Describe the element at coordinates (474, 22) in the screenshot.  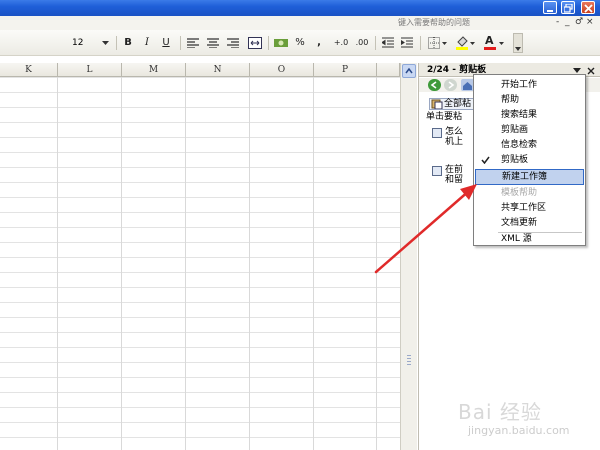
I see `help-search-input: 键入需要帮助的问题` at that location.